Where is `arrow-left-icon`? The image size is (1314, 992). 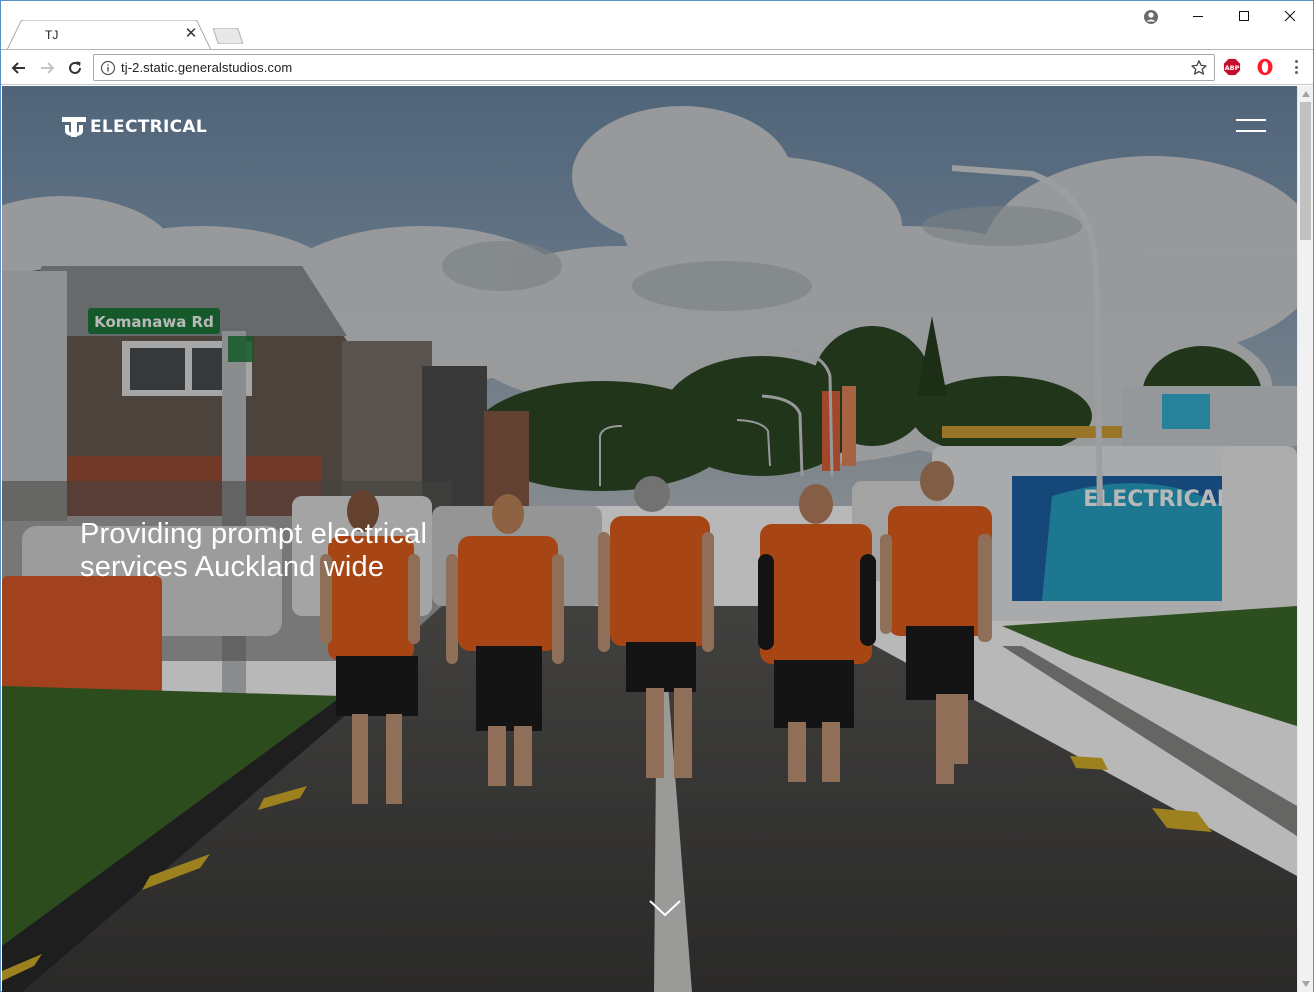 arrow-left-icon is located at coordinates (18, 68).